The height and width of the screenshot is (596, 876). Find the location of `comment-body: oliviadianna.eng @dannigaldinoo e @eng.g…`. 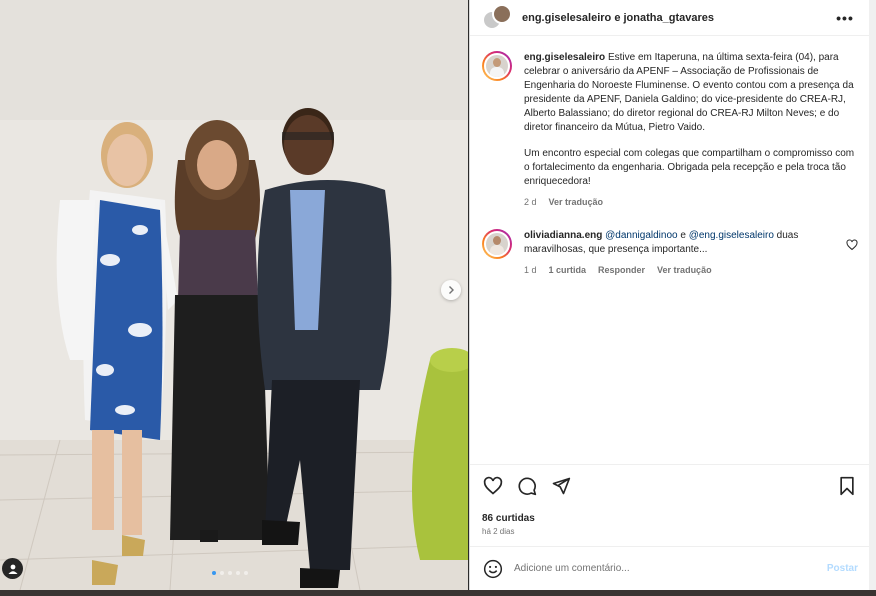

comment-body: oliviadianna.eng @dannigaldinoo e @eng.g… is located at coordinates (691, 253).